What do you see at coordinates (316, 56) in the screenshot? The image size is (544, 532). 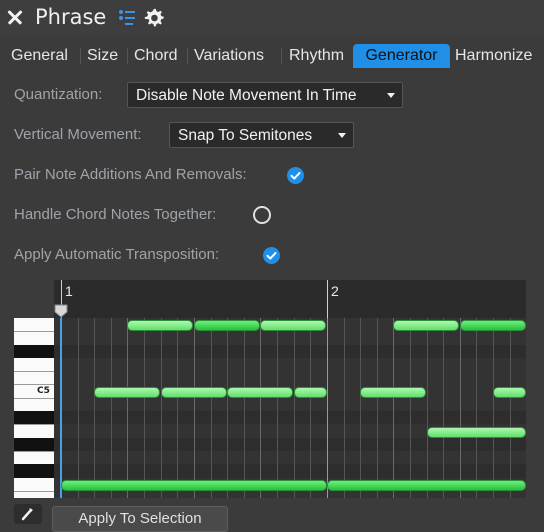 I see `tab-rhythm: Rhythm` at bounding box center [316, 56].